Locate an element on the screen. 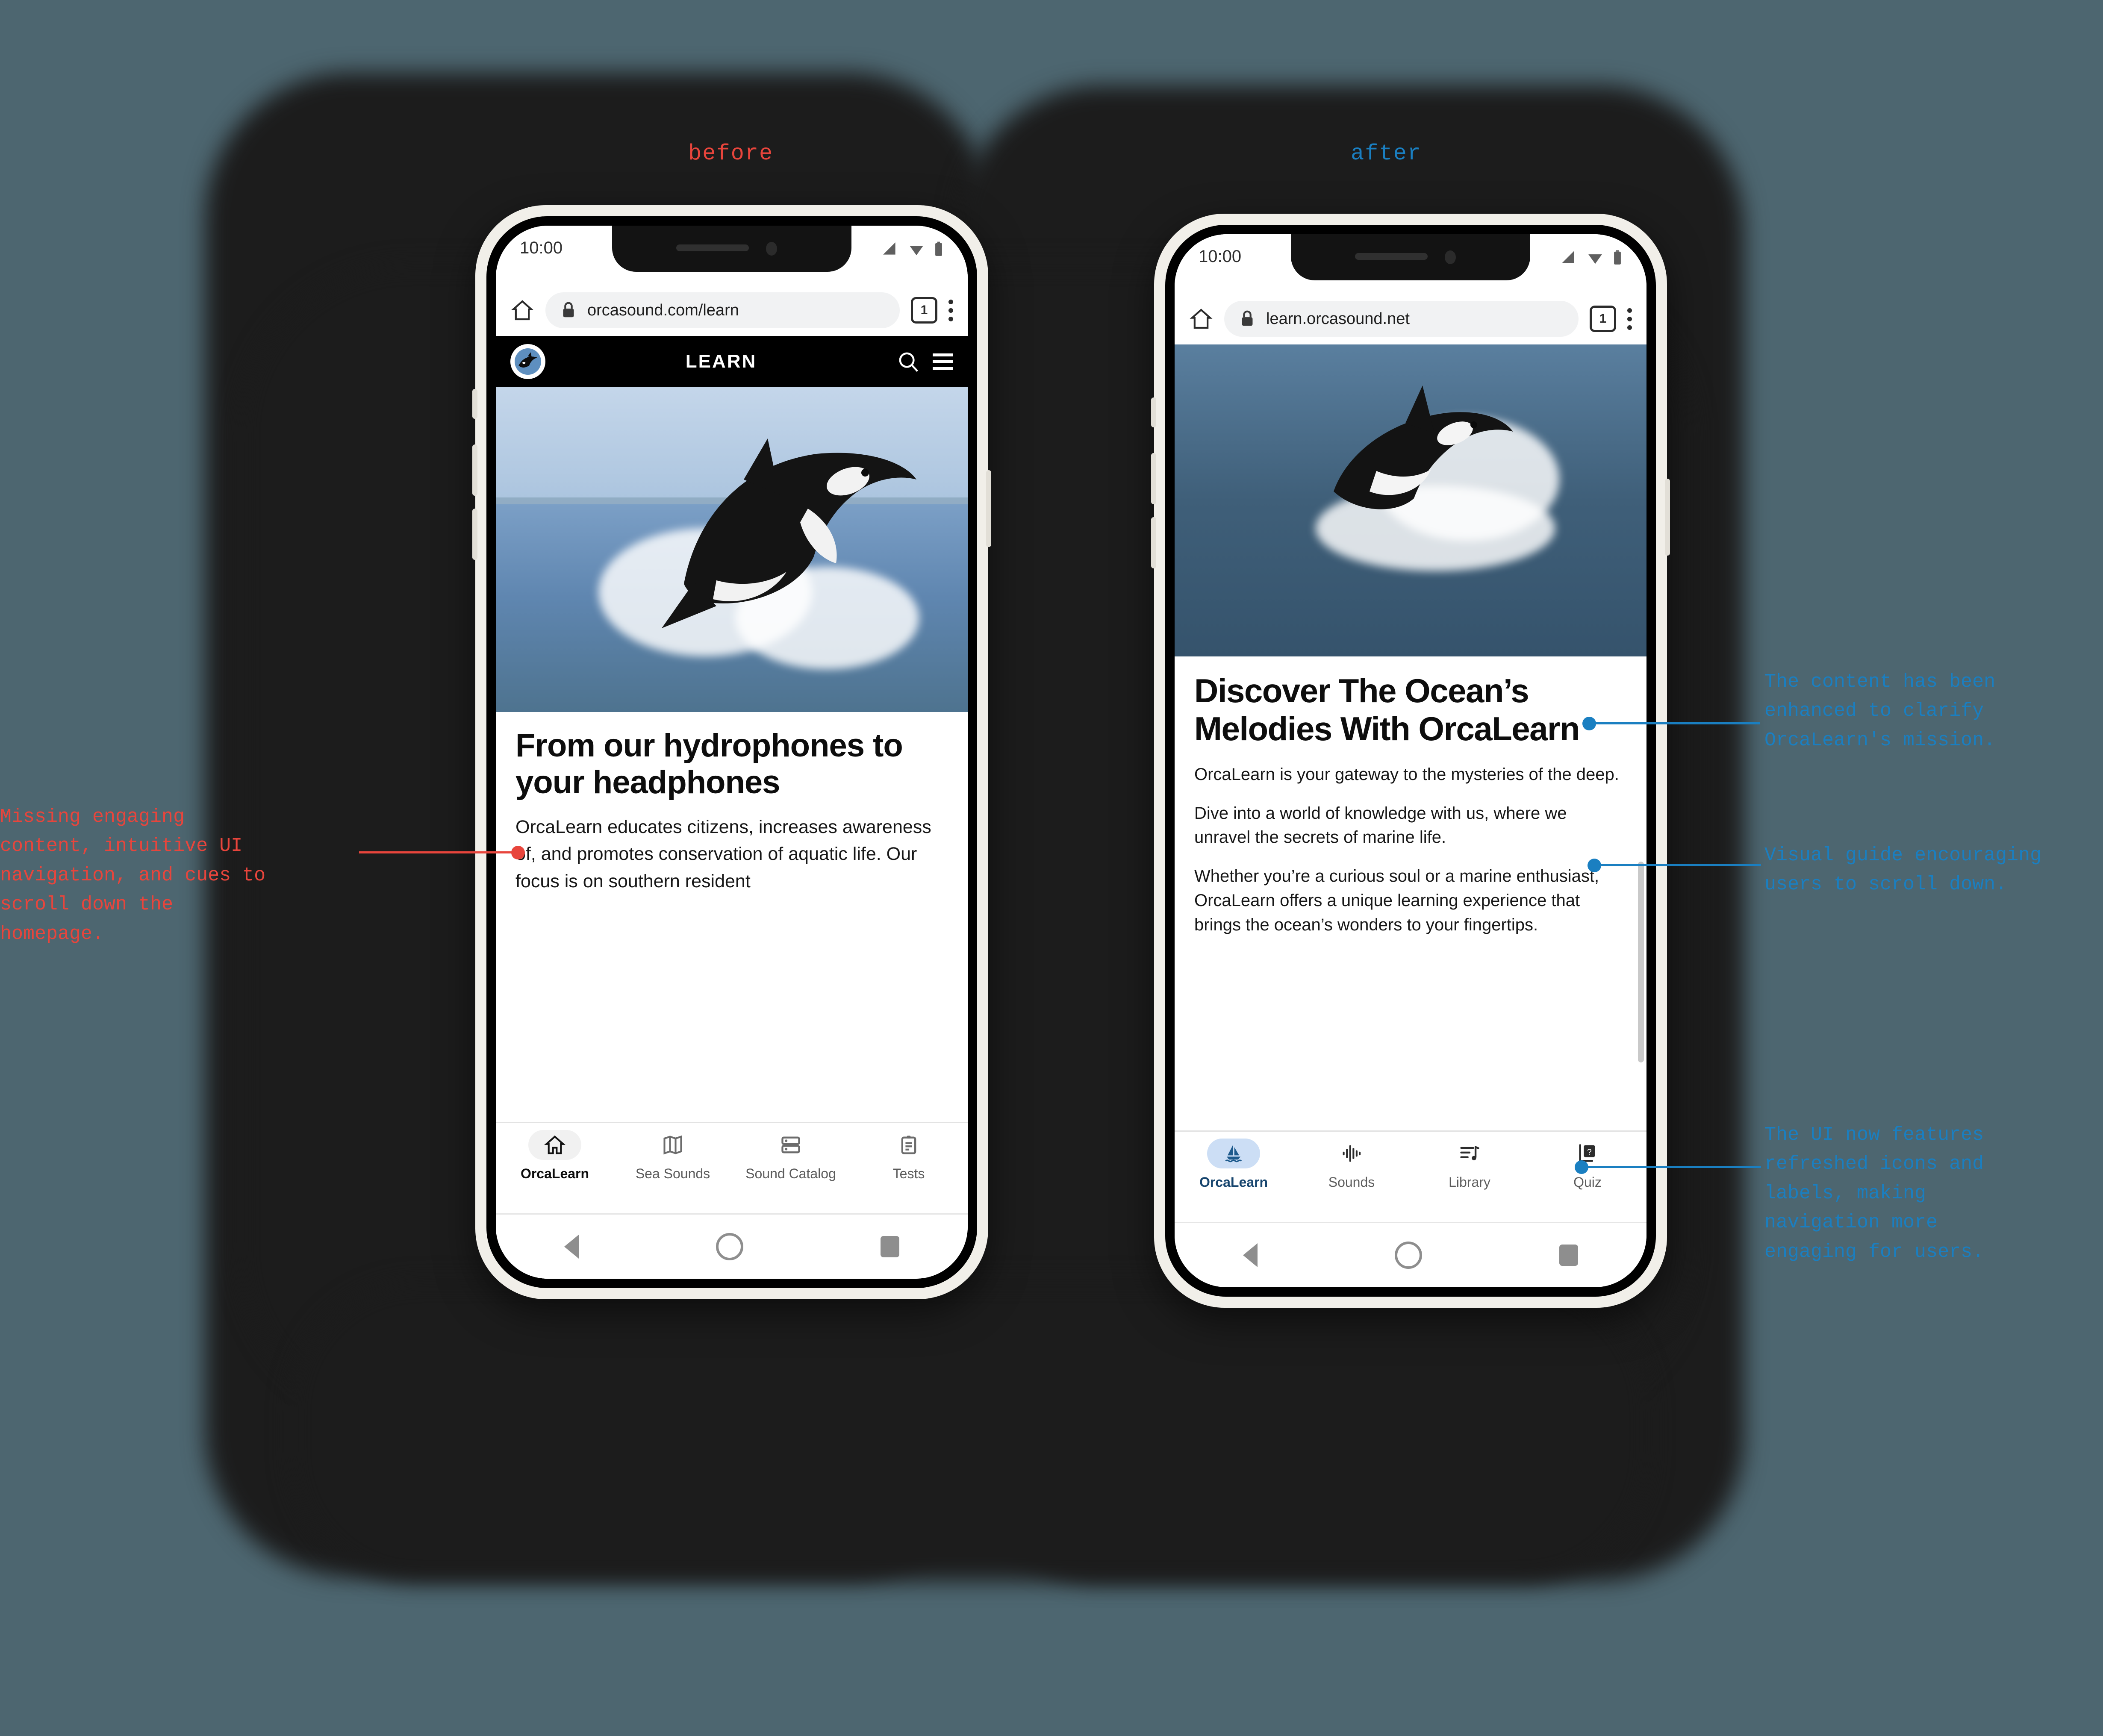  hero-image-before is located at coordinates (732, 549).